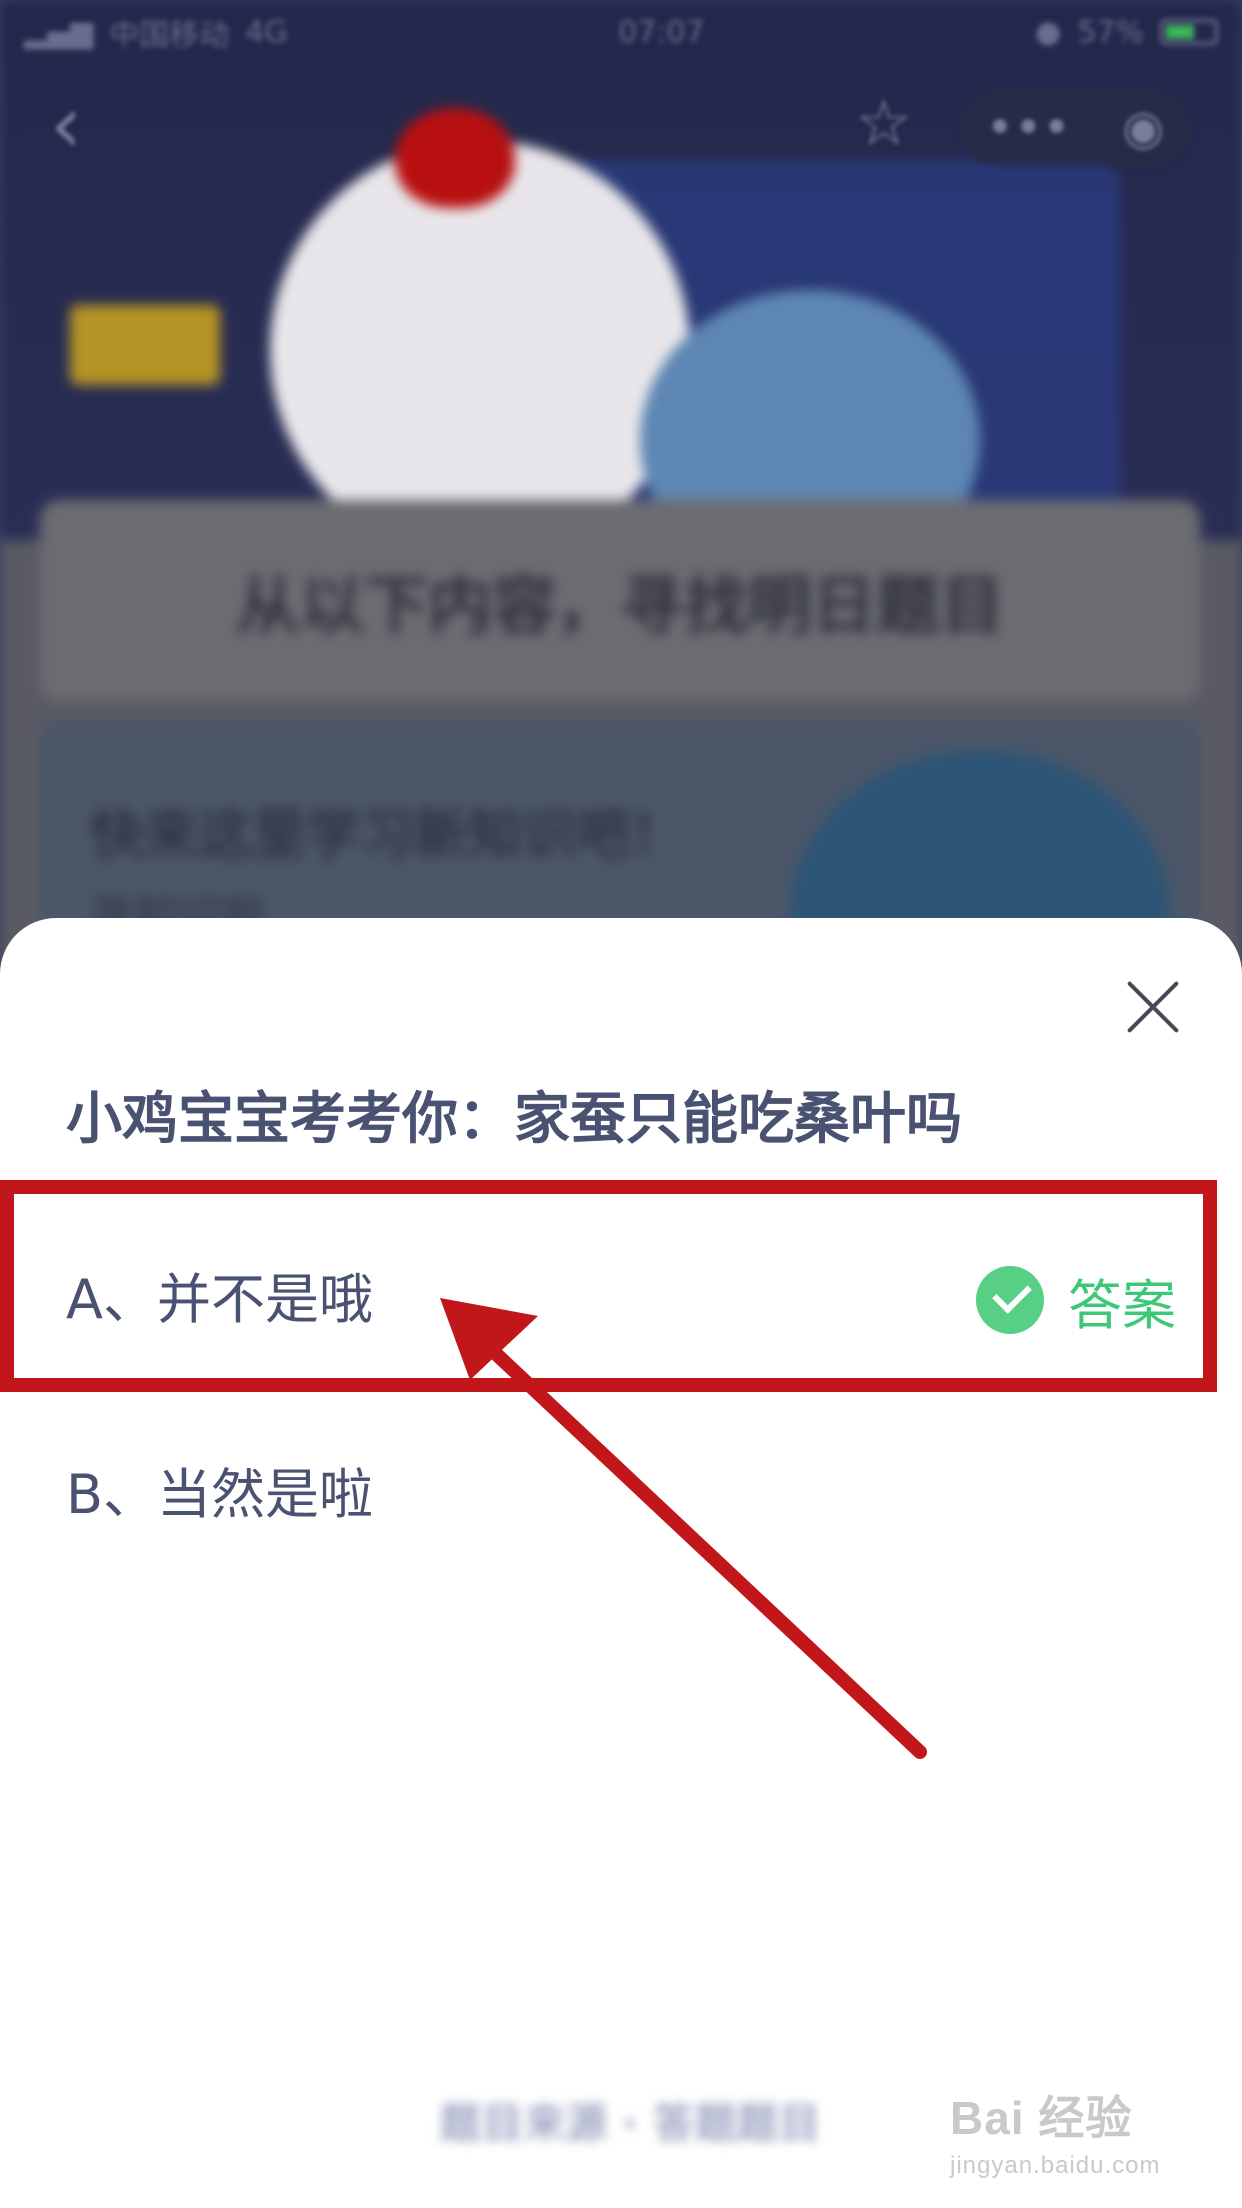  What do you see at coordinates (1041, 2118) in the screenshot?
I see `watermark-brand: Bai 经验` at bounding box center [1041, 2118].